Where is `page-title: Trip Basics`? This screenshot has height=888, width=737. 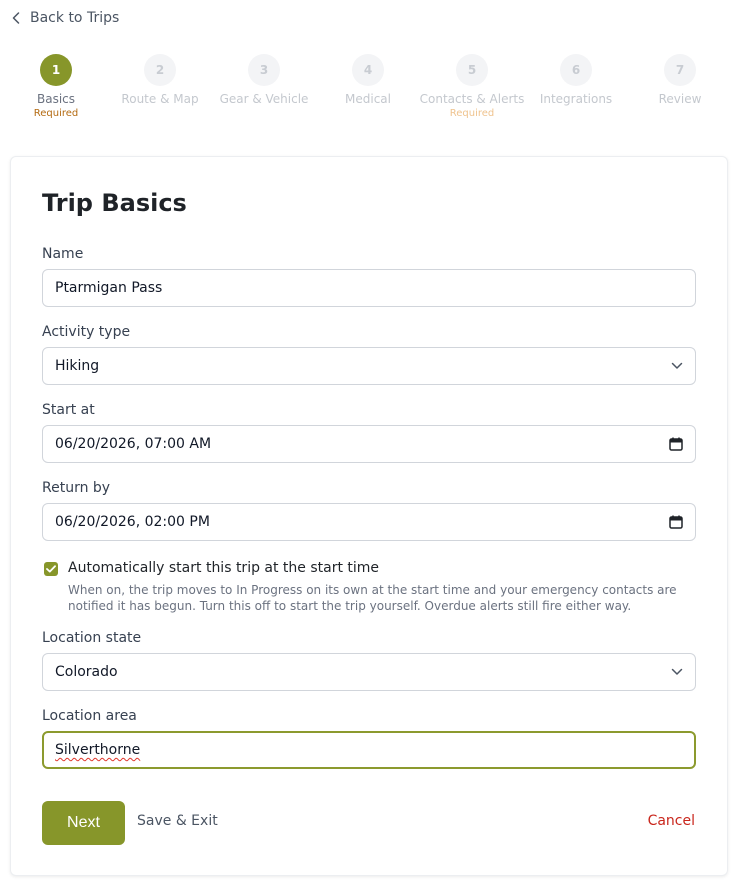 page-title: Trip Basics is located at coordinates (114, 203).